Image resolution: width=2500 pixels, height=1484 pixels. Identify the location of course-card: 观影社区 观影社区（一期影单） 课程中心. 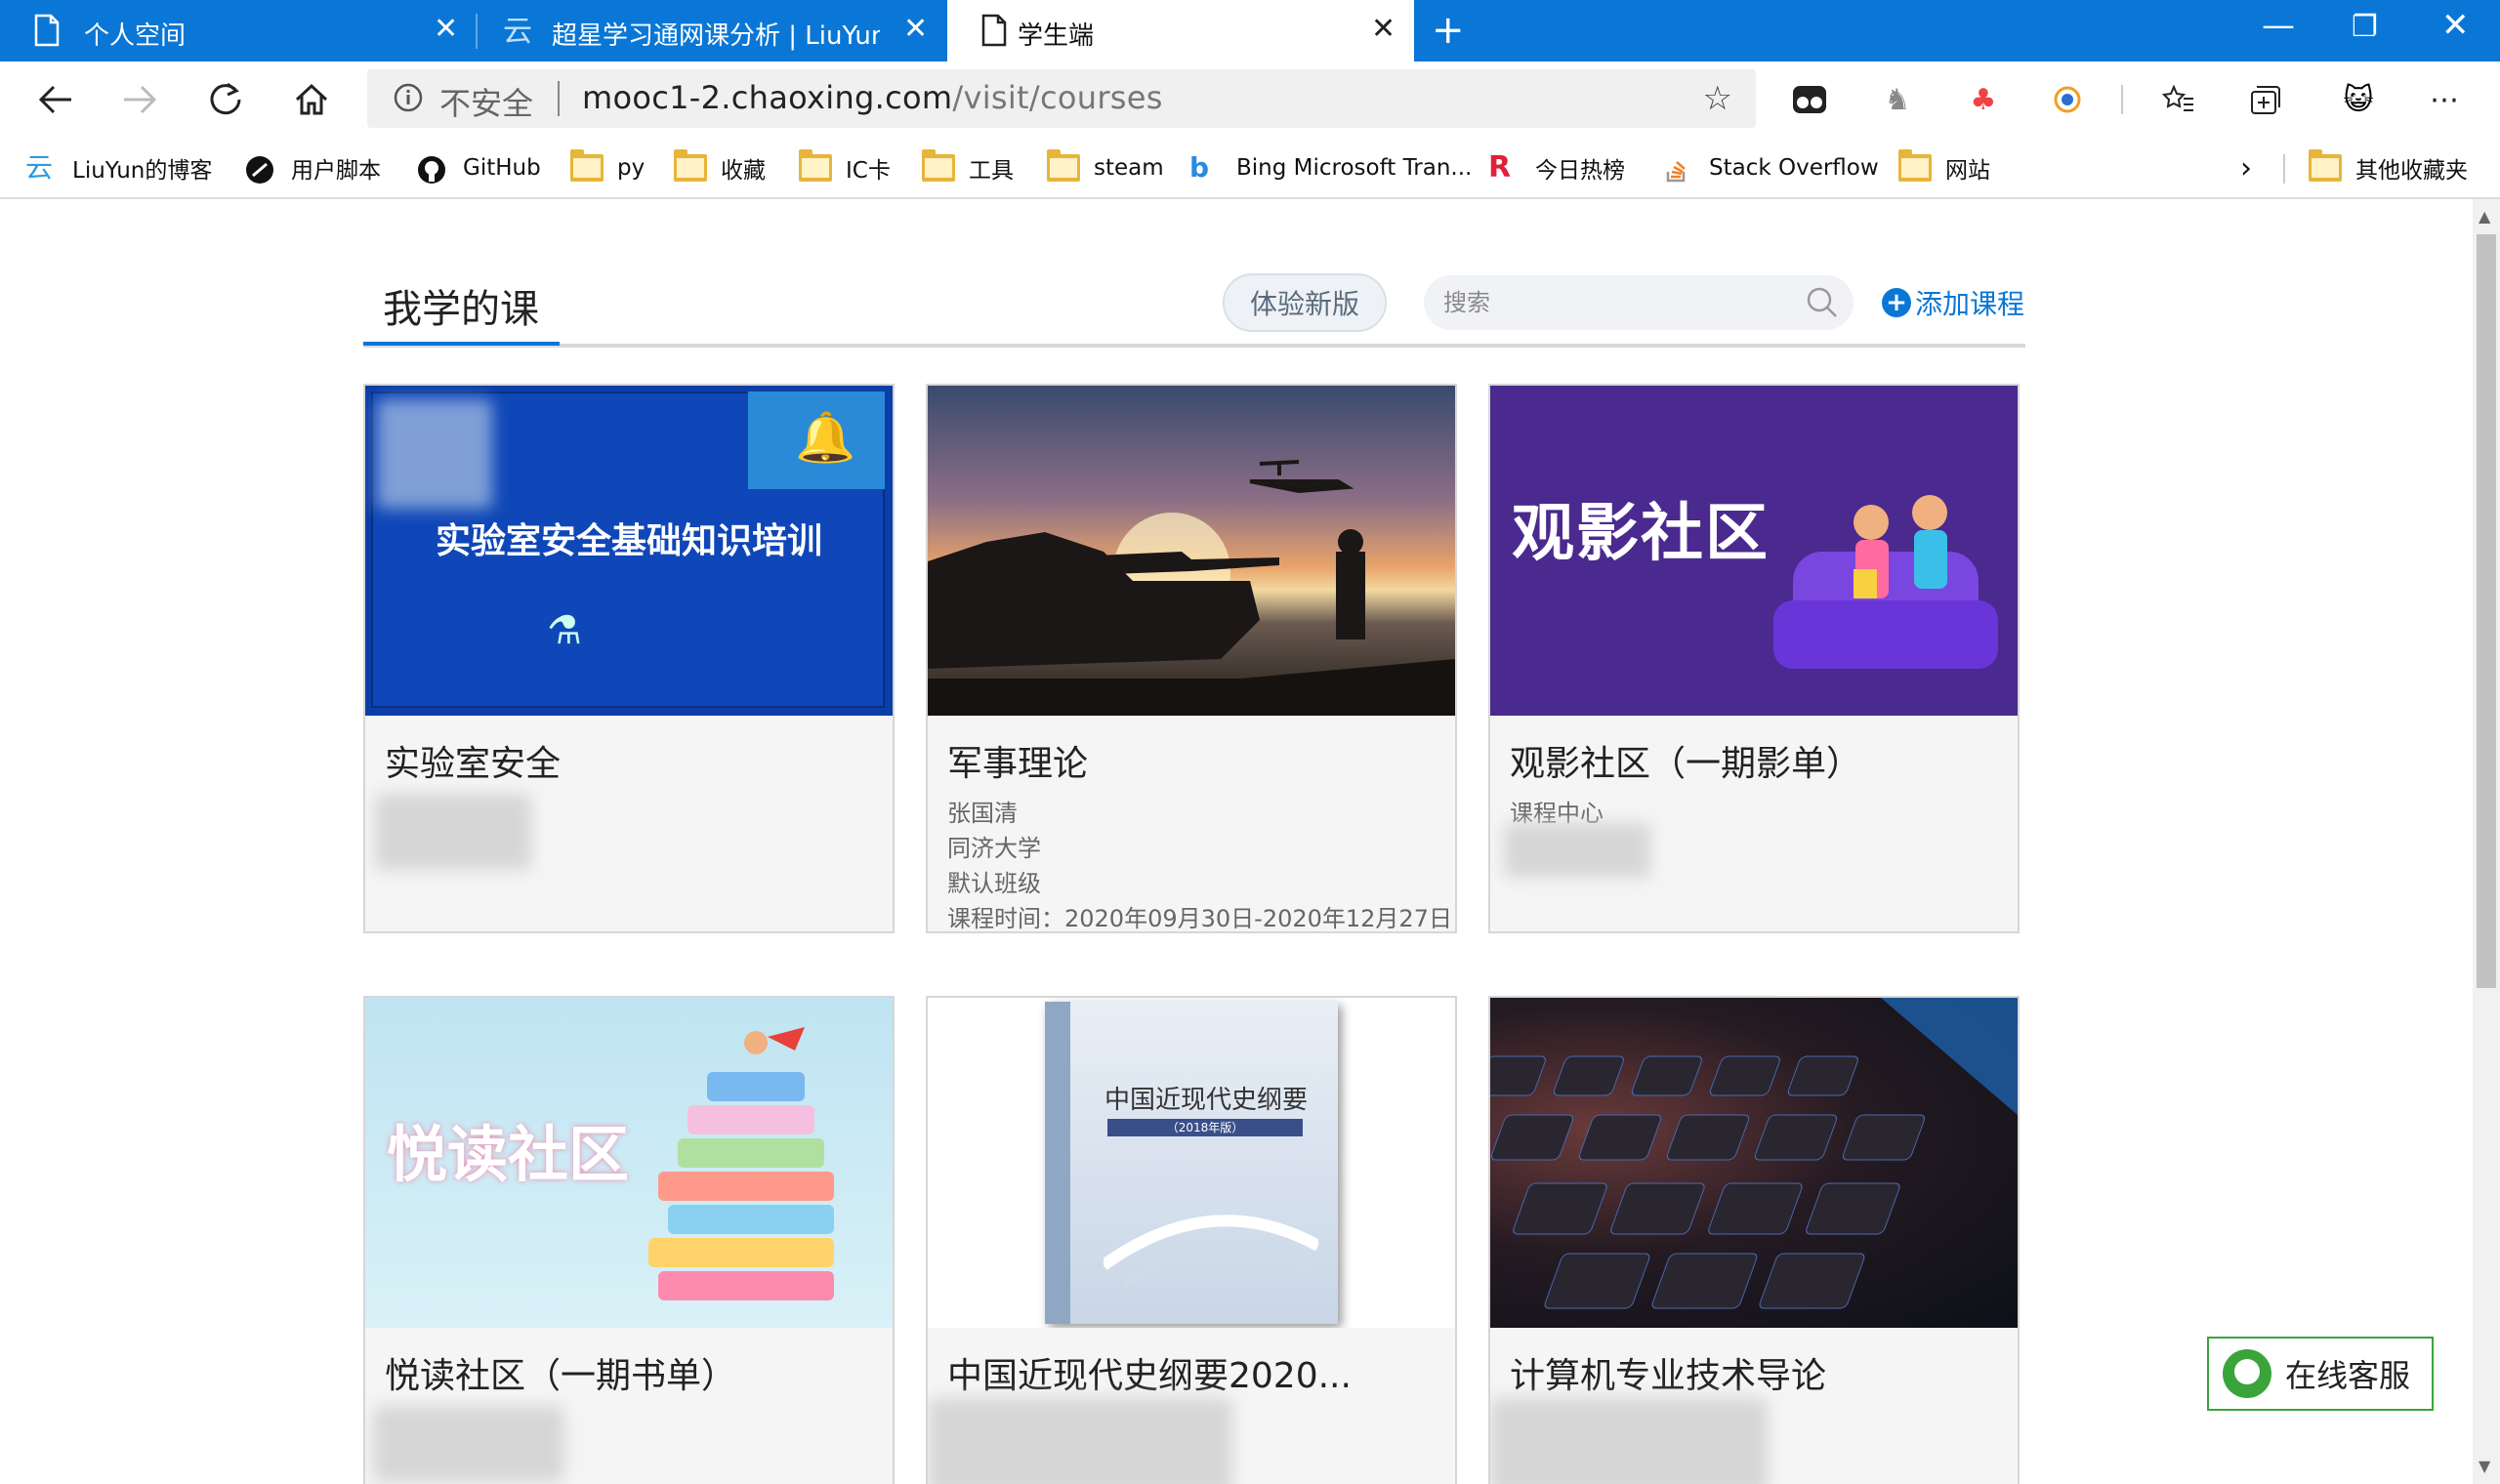
(1754, 659).